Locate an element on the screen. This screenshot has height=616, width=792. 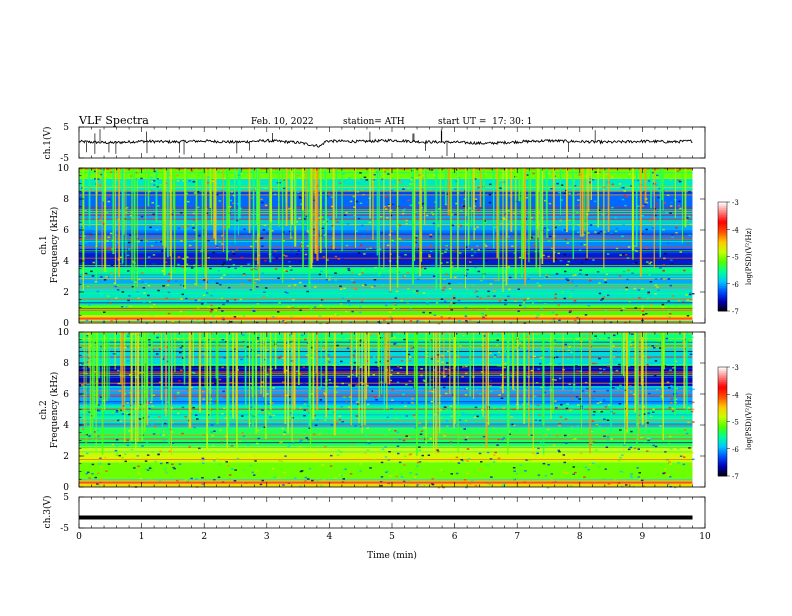
colorbar-label: log(PSD)(V²/Hz) is located at coordinates (749, 256).